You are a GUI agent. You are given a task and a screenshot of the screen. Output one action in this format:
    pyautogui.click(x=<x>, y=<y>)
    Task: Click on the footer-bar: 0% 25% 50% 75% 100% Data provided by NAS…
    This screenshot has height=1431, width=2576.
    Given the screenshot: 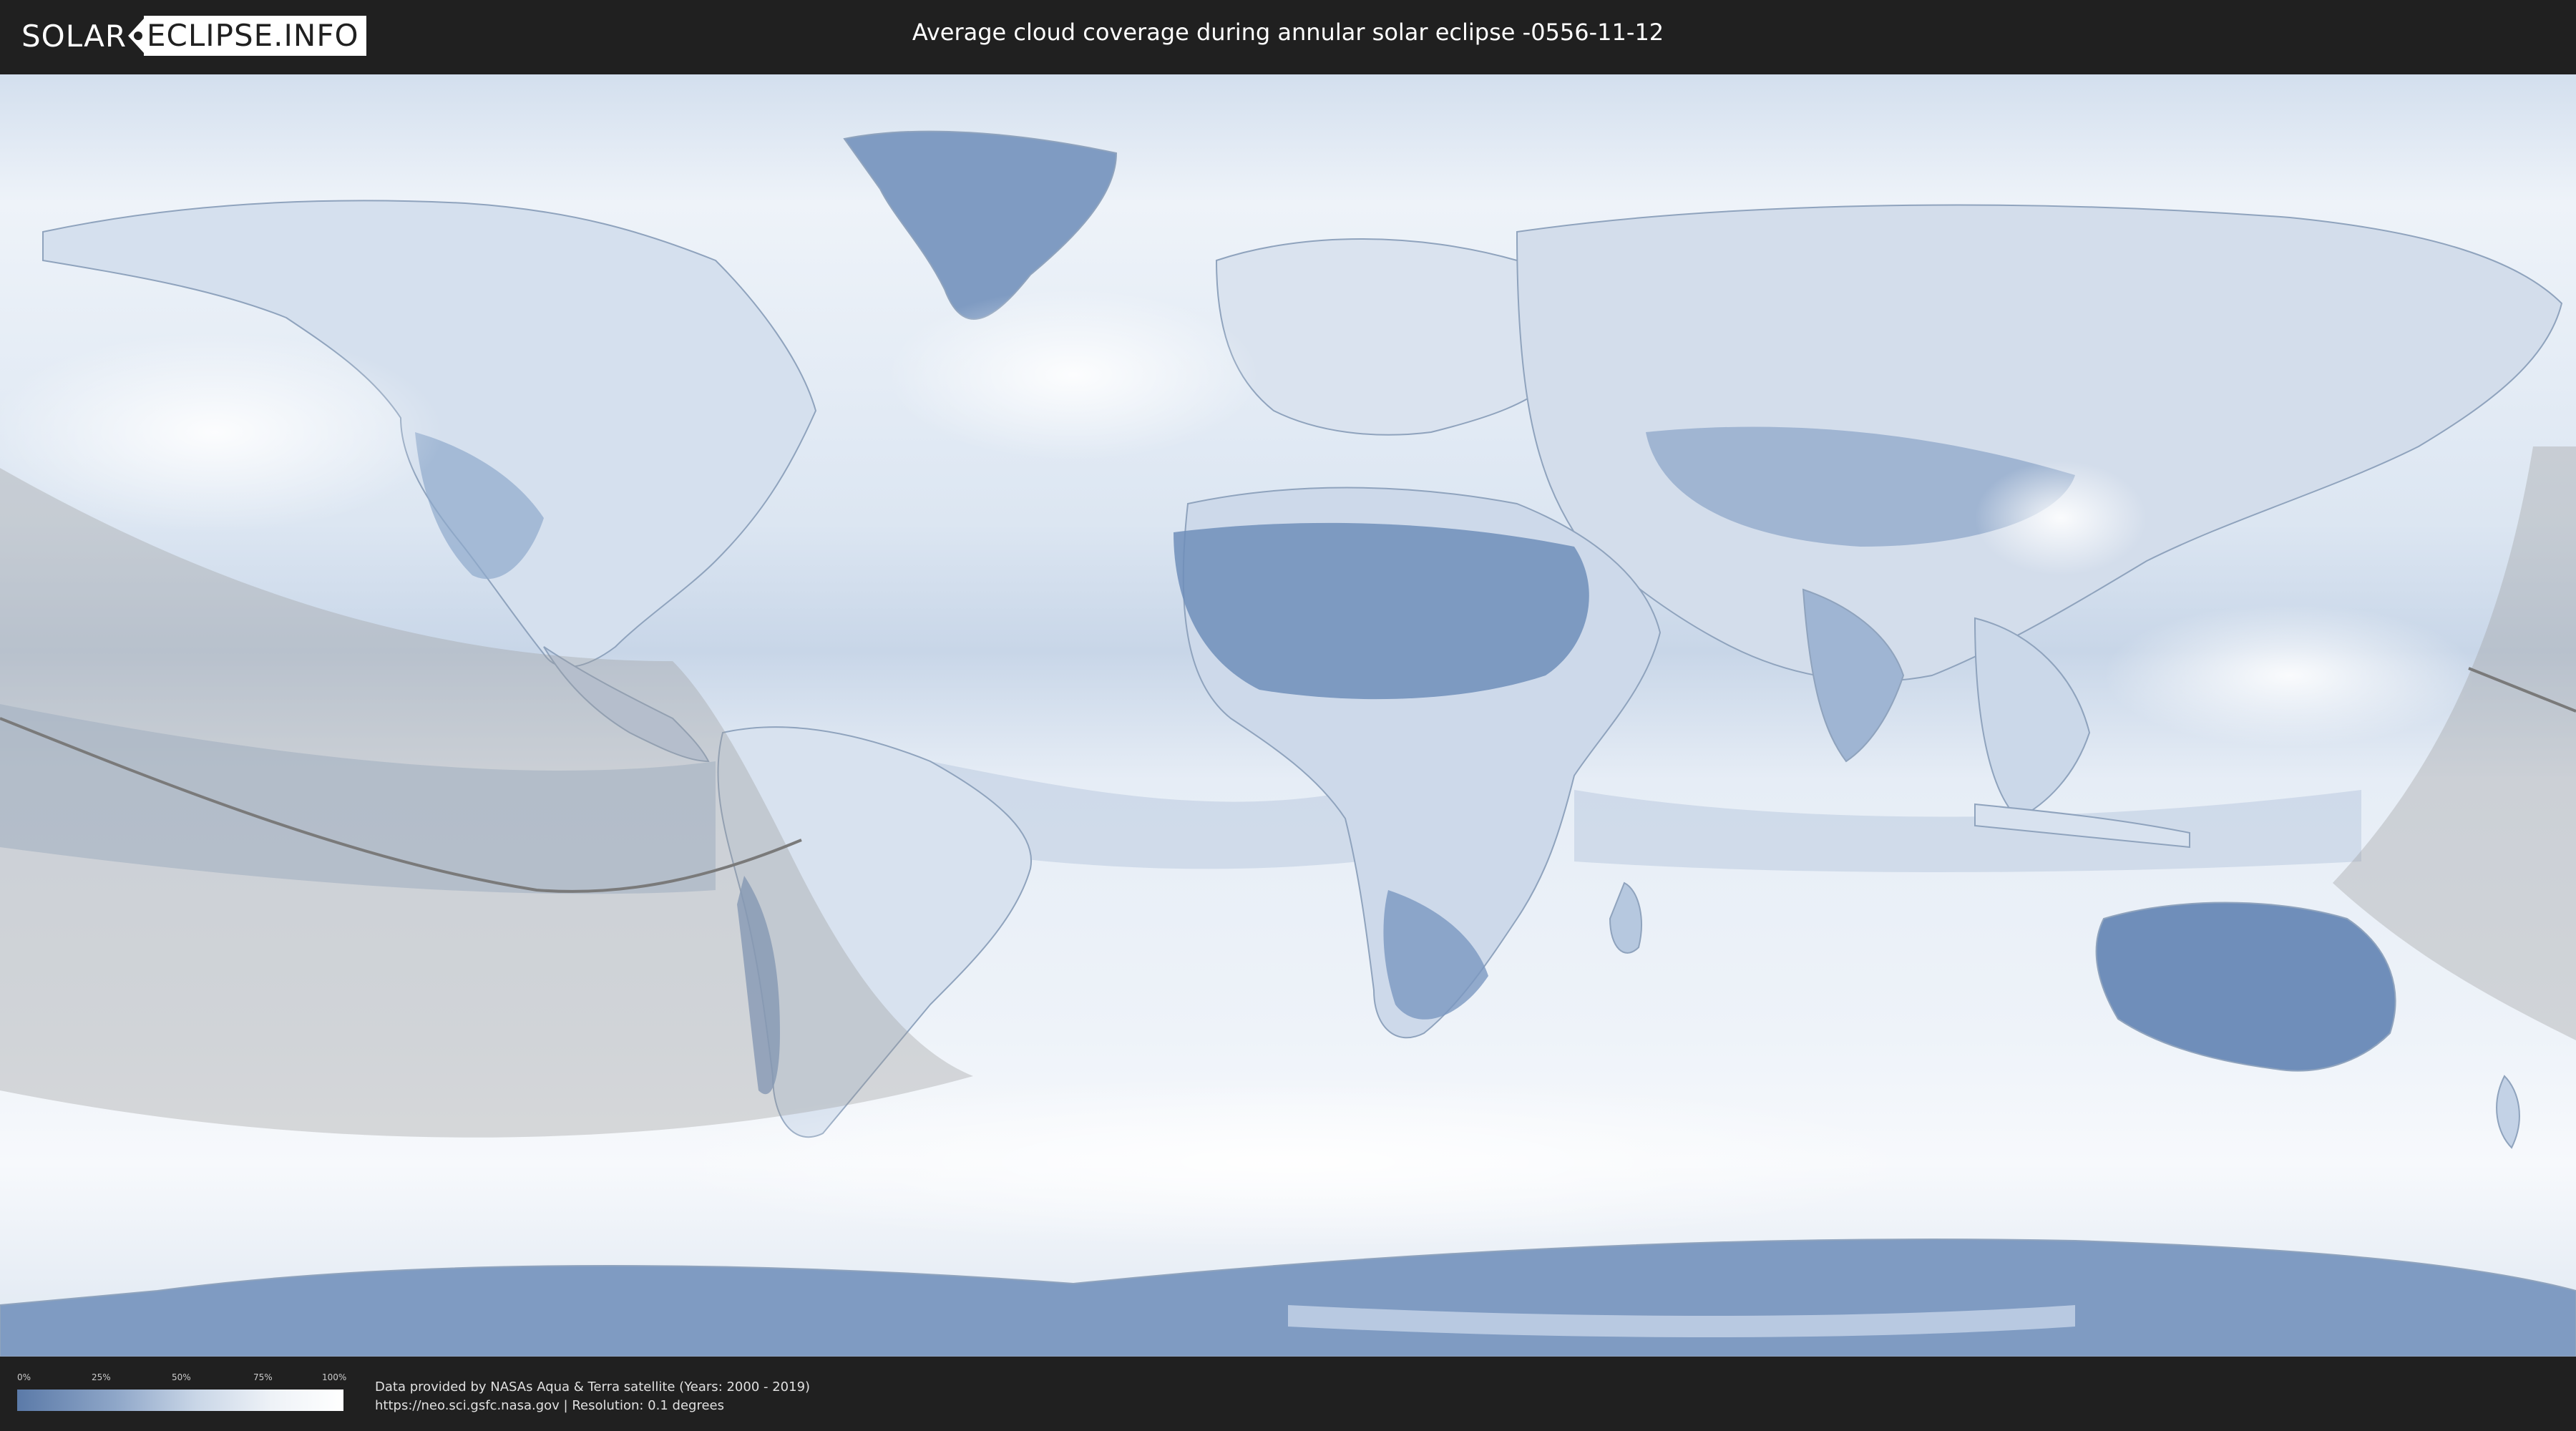 What is the action you would take?
    pyautogui.click(x=1288, y=1394)
    